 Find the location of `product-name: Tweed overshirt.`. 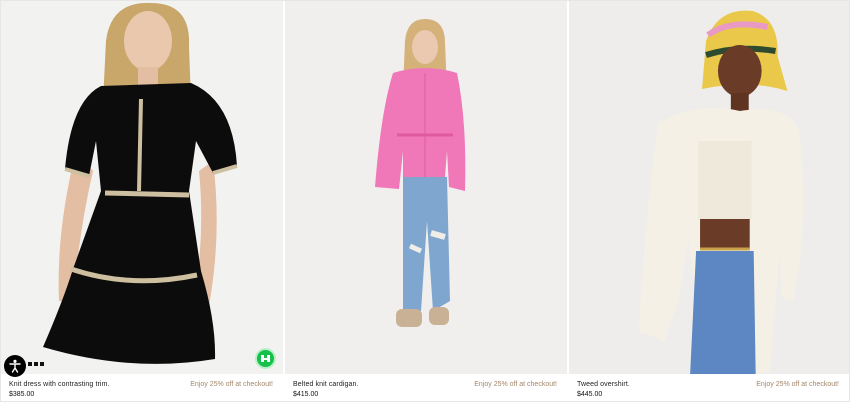

product-name: Tweed overshirt. is located at coordinates (603, 384).